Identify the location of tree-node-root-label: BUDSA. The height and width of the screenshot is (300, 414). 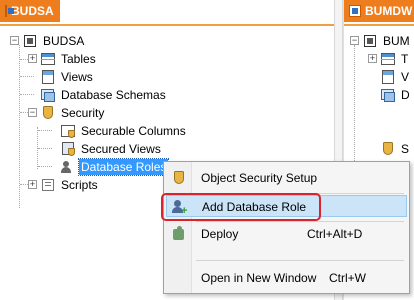
(64, 41).